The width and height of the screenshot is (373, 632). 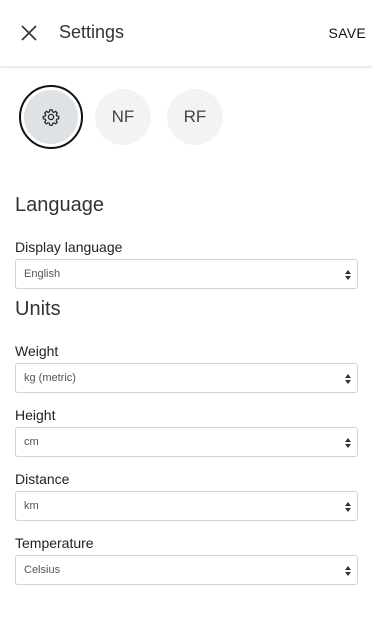 What do you see at coordinates (54, 543) in the screenshot?
I see `temperature-label: Temperature` at bounding box center [54, 543].